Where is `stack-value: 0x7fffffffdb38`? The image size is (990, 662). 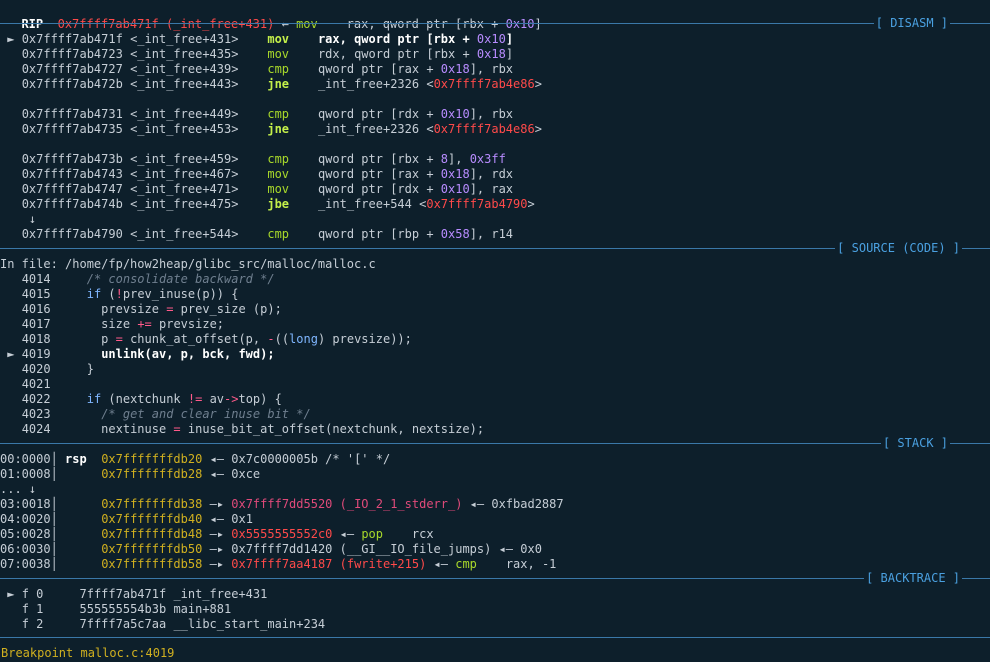
stack-value: 0x7fffffffdb38 is located at coordinates (152, 504).